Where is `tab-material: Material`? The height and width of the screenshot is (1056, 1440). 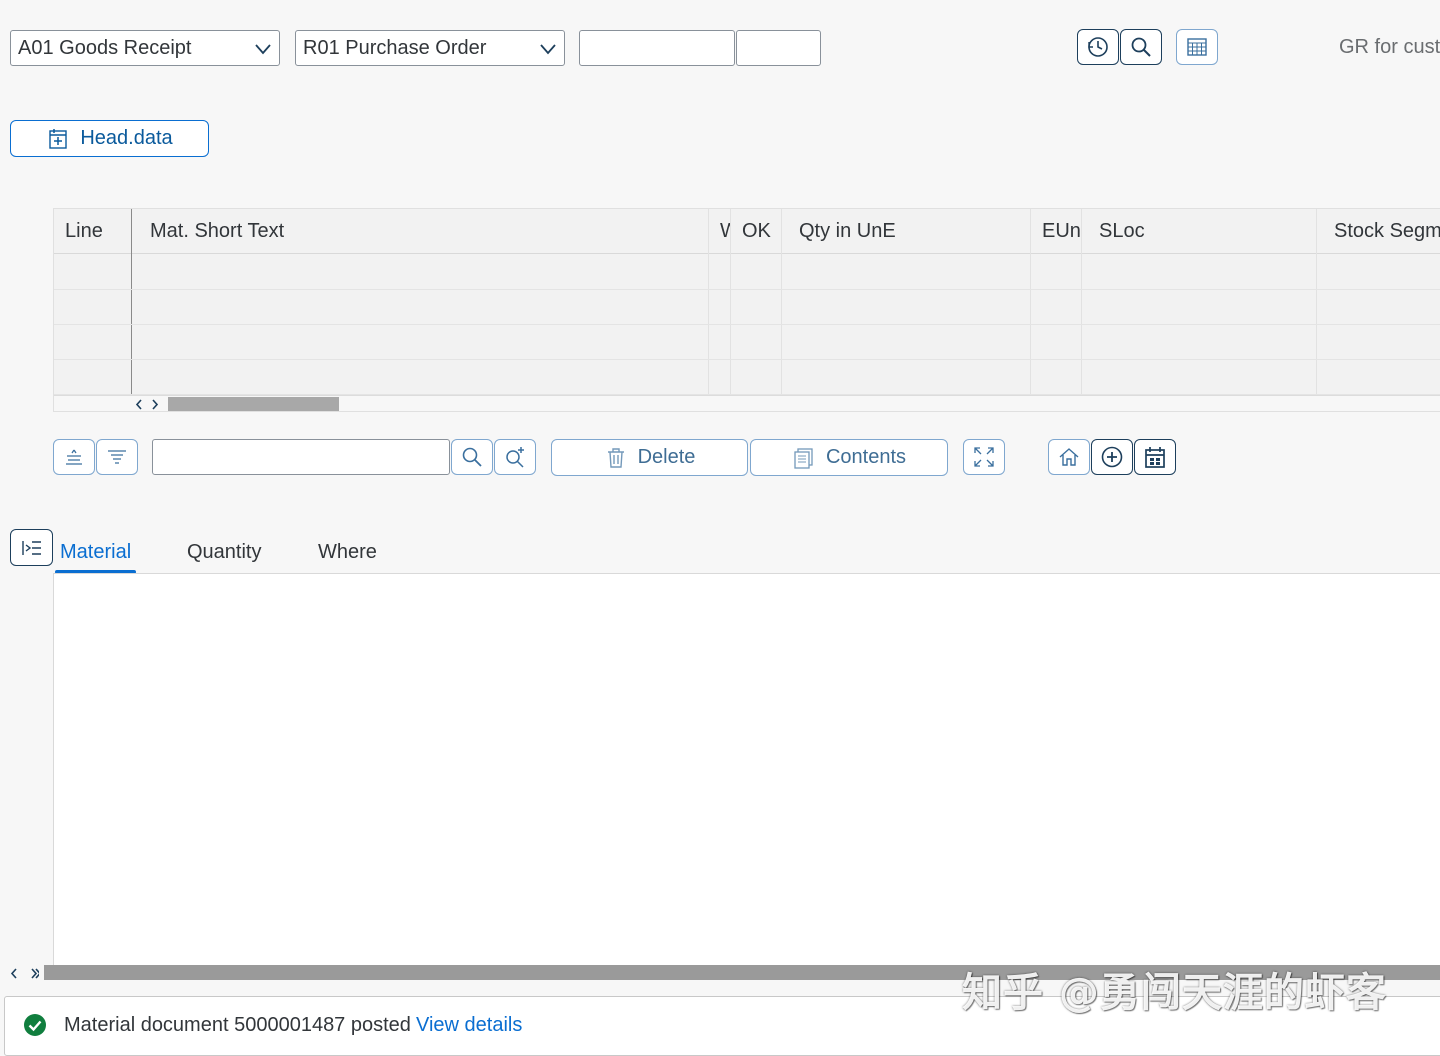
tab-material: Material is located at coordinates (95, 557).